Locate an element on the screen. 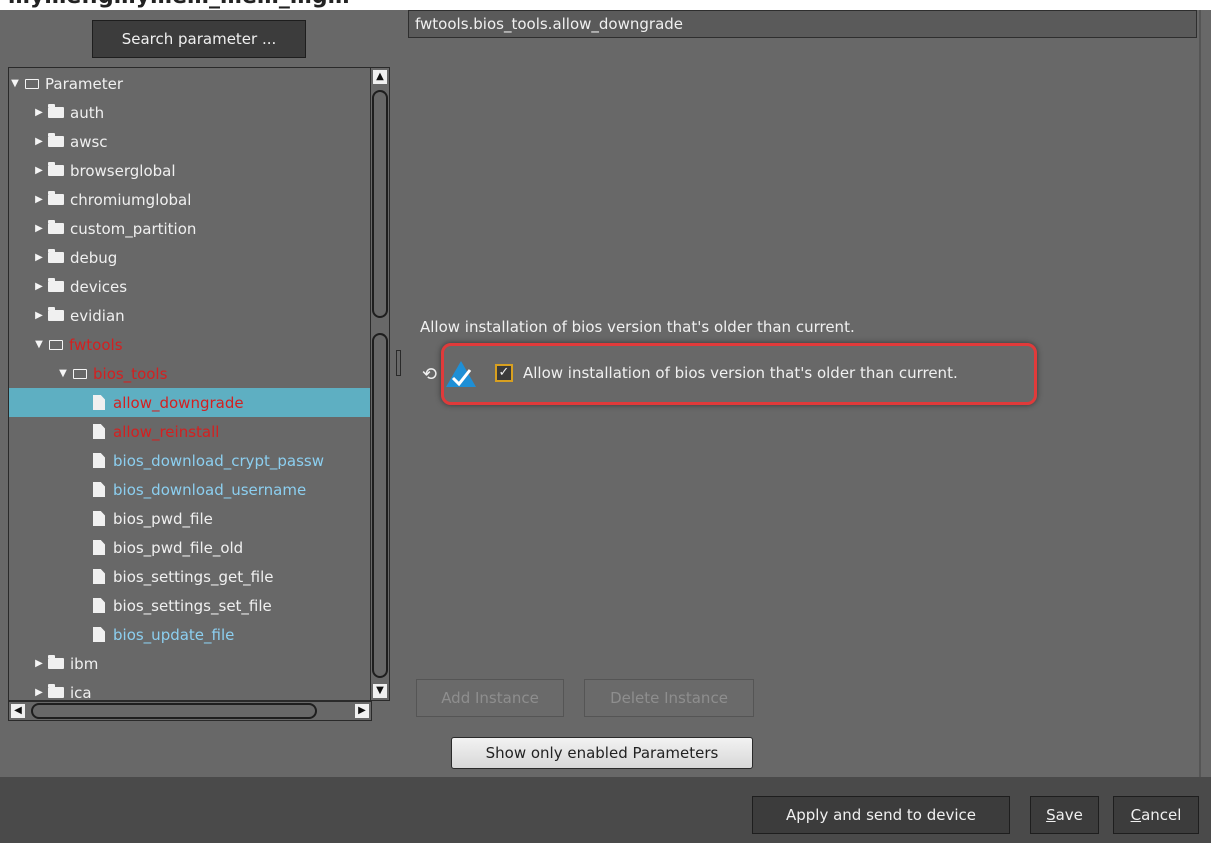  tree-item-label: bios_download_crypt_passw is located at coordinates (219, 460).